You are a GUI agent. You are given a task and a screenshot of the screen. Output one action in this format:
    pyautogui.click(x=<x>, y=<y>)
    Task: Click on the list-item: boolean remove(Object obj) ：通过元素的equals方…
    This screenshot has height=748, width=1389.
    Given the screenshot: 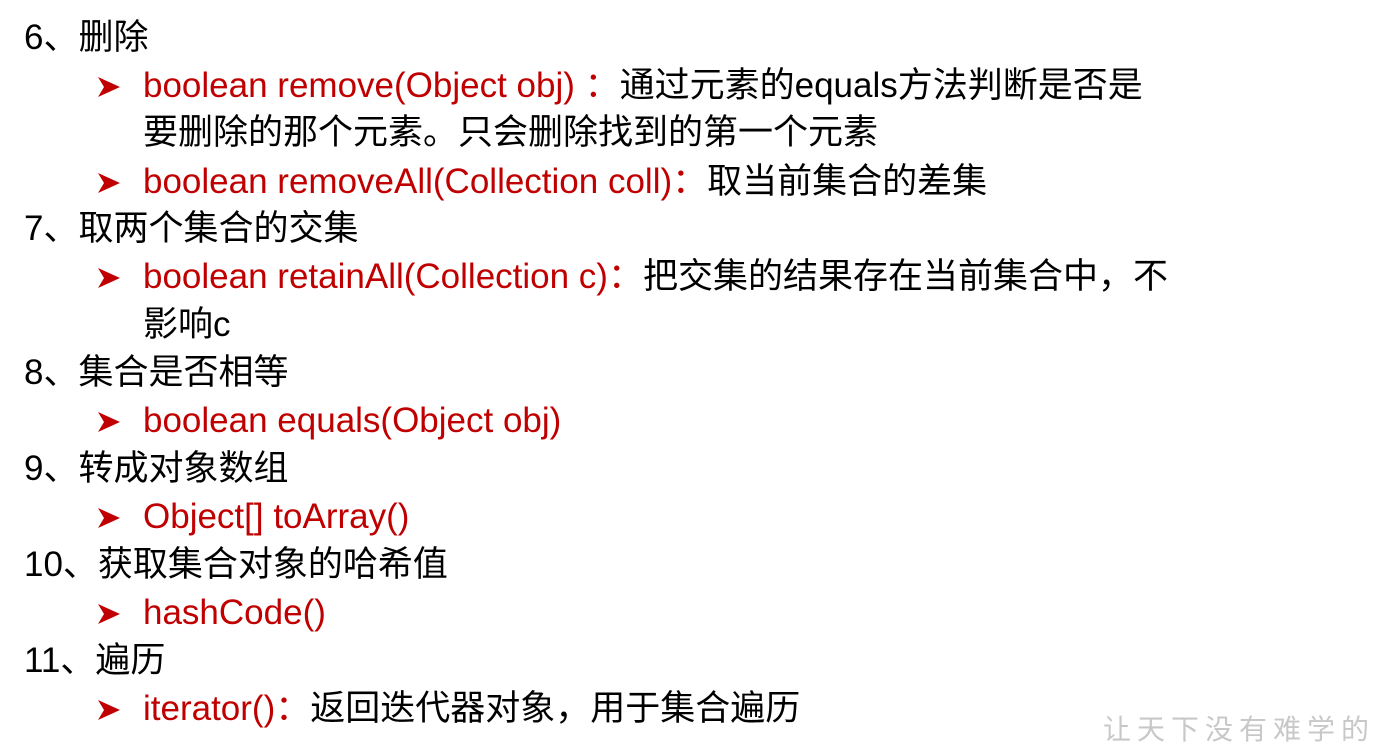 What is the action you would take?
    pyautogui.click(x=620, y=86)
    